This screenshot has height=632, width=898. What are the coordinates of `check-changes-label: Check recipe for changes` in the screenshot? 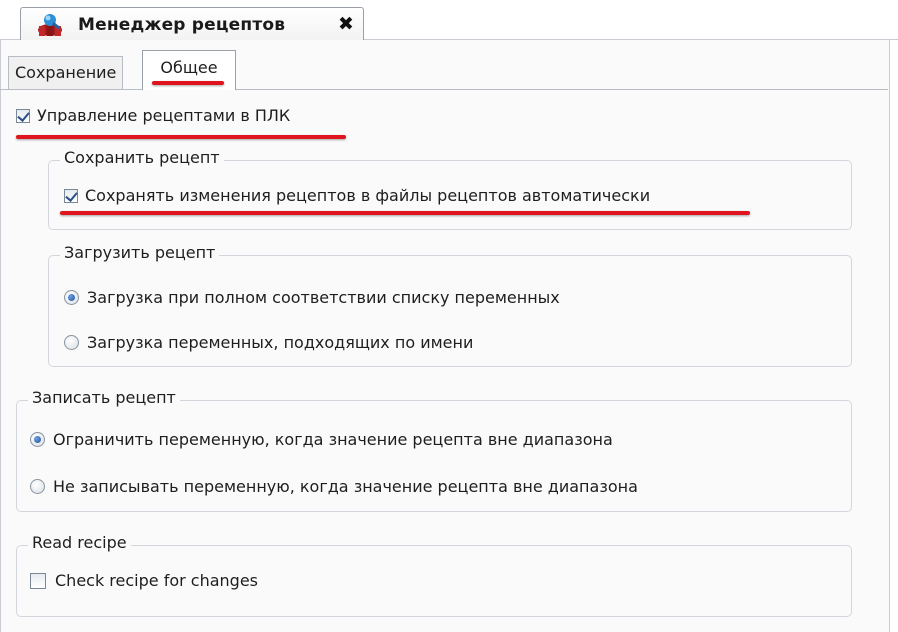 It's located at (157, 580).